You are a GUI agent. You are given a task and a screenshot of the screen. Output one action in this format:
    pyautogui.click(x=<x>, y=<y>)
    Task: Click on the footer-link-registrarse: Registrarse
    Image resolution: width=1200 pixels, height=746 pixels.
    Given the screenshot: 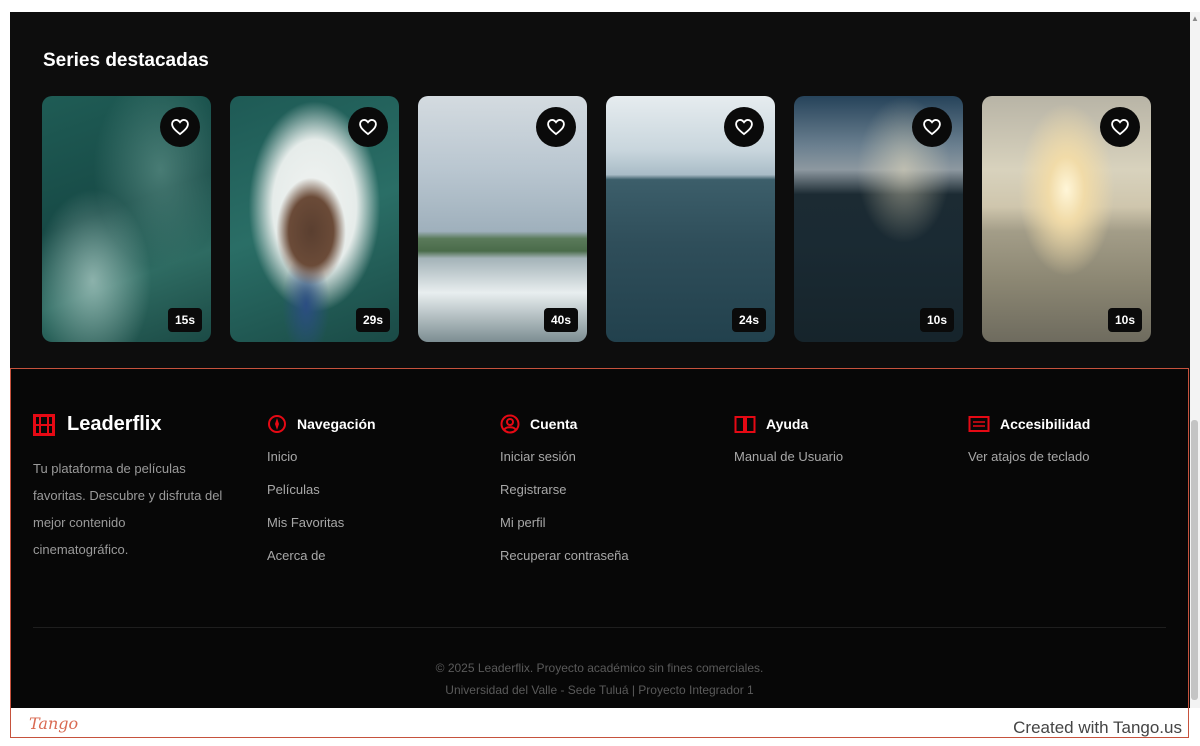 What is the action you would take?
    pyautogui.click(x=564, y=498)
    